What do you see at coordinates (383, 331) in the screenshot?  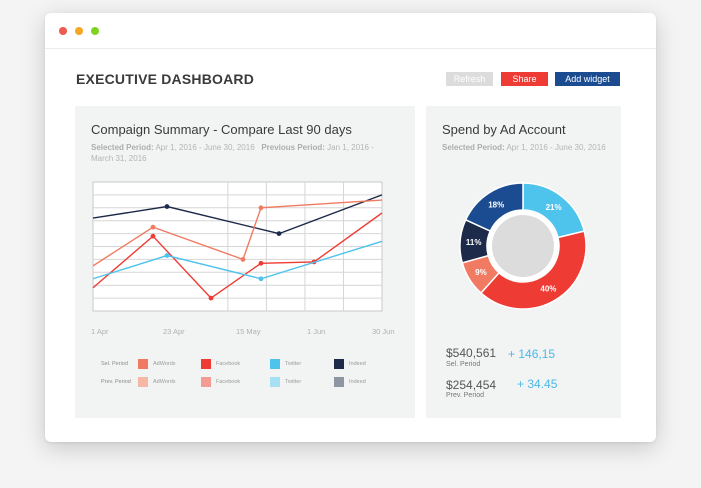 I see `x-tick-label: 30 Jun` at bounding box center [383, 331].